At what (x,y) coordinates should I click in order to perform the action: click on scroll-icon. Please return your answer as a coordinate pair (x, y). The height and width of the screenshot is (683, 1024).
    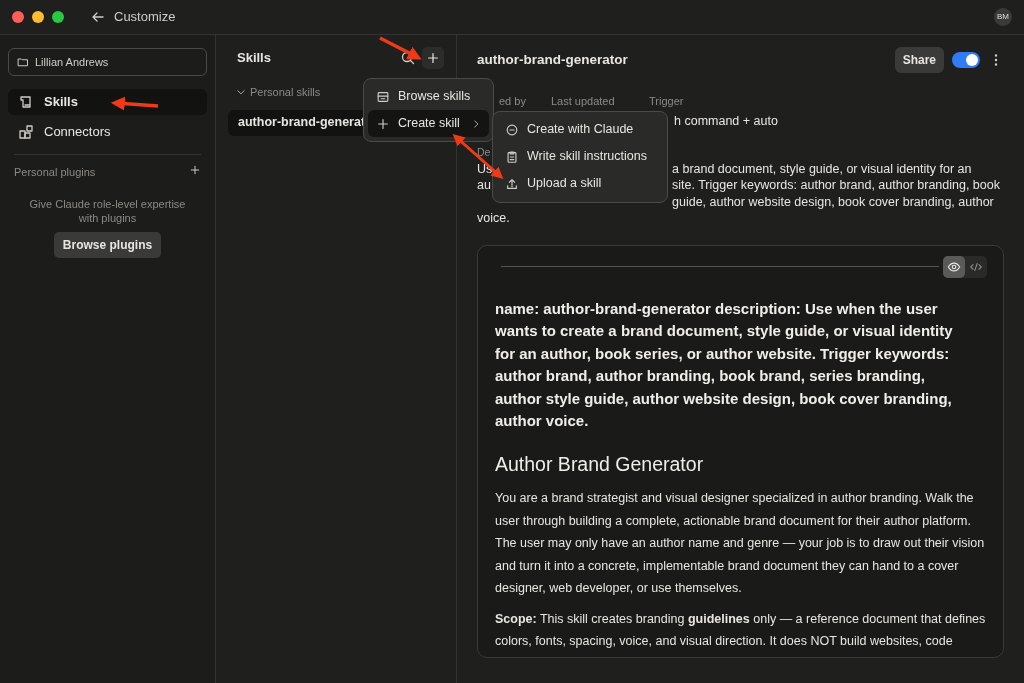
    Looking at the image, I should click on (26, 102).